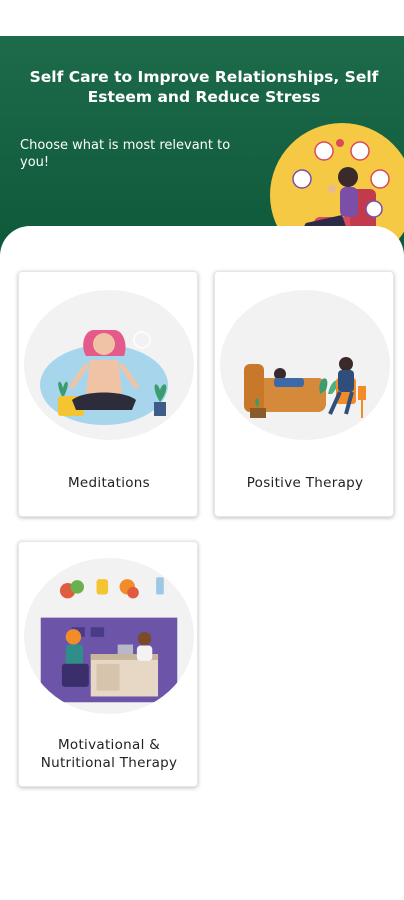  Describe the element at coordinates (109, 754) in the screenshot. I see `card-label: Motivational & Nutritional Therapy` at that location.